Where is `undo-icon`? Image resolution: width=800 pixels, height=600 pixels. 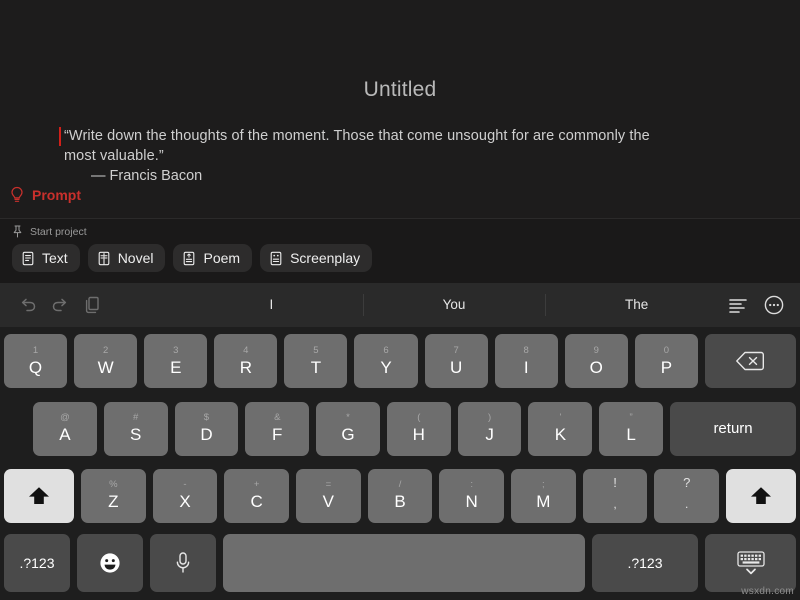
undo-icon is located at coordinates (27, 305).